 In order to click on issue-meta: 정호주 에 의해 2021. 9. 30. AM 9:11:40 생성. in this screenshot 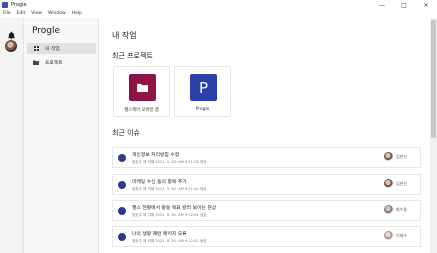, I will do `click(170, 189)`.